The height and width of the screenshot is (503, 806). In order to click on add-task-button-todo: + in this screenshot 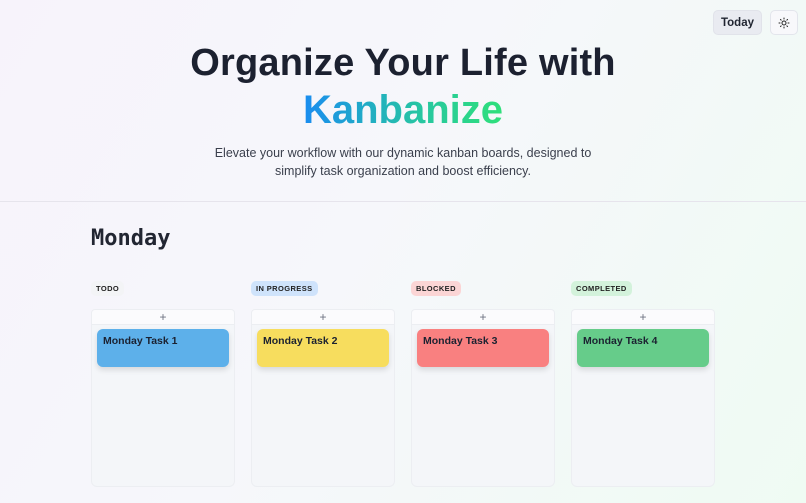, I will do `click(163, 317)`.